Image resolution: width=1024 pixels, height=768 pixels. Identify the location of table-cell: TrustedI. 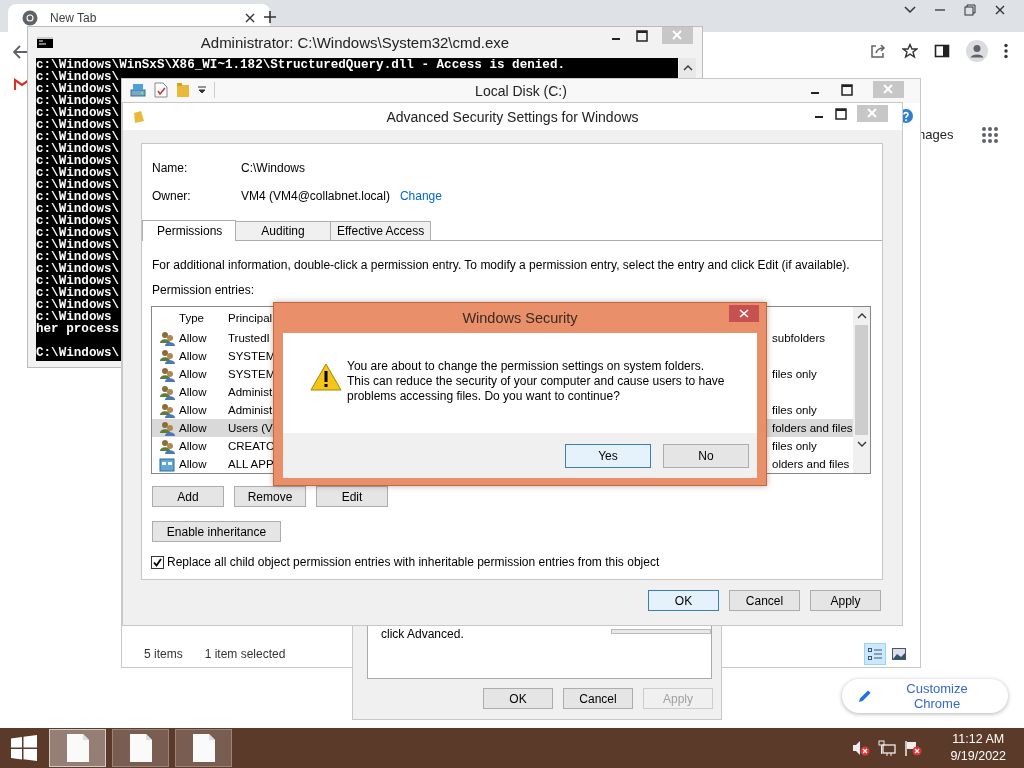
(249, 338).